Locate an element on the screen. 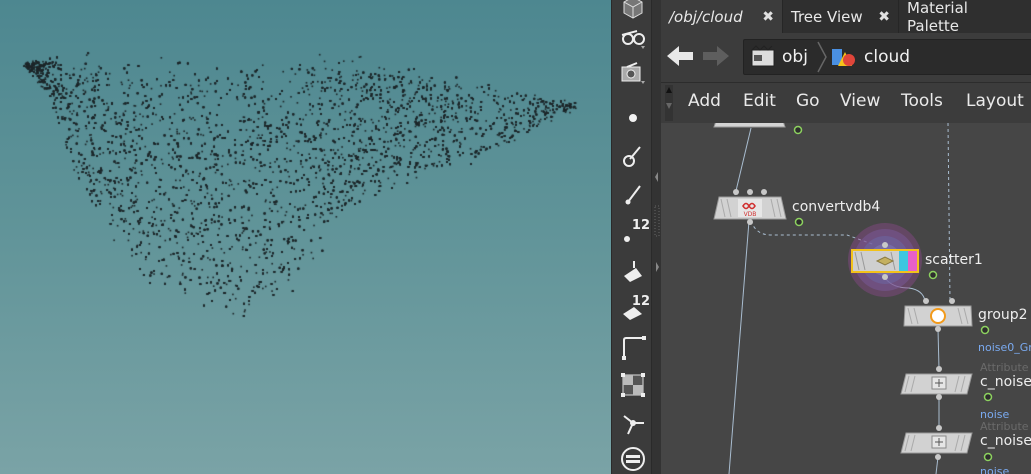 The width and height of the screenshot is (1031, 474). breadcrumb-cloud: cloud is located at coordinates (870, 57).